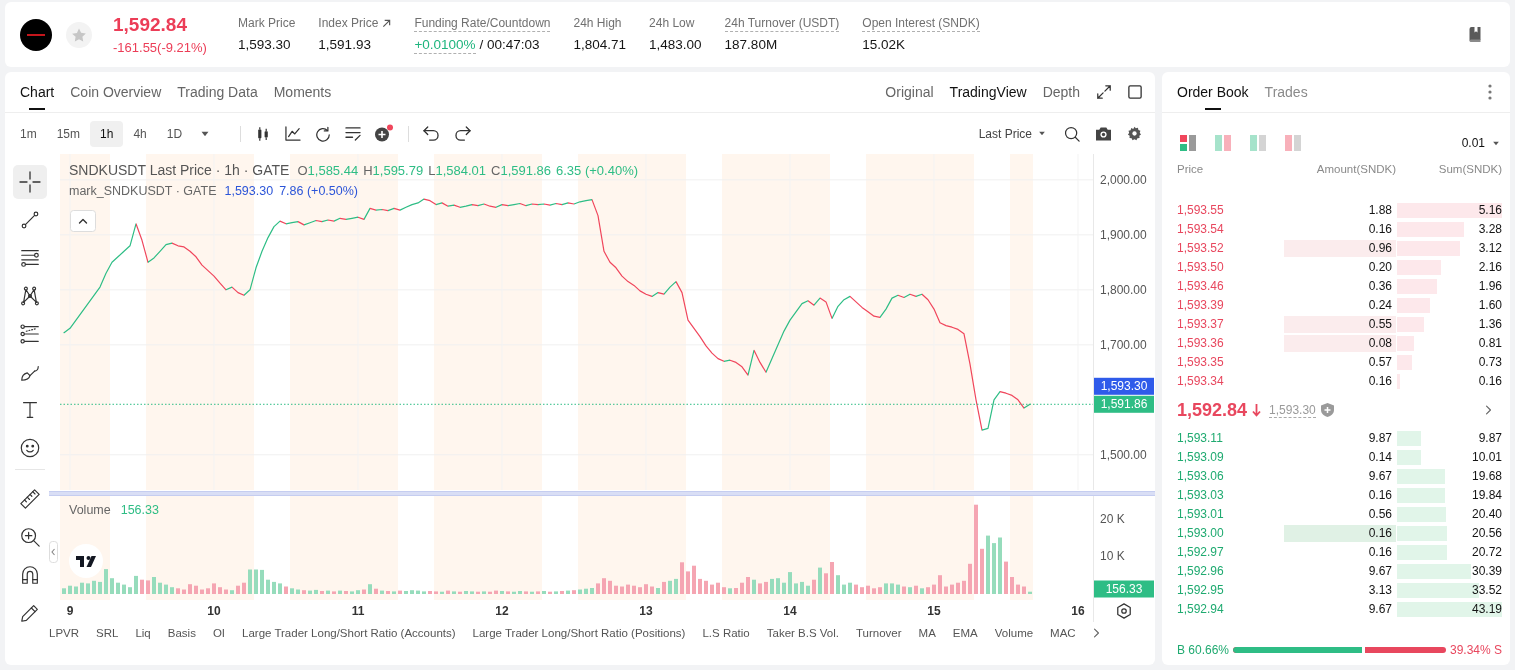 The height and width of the screenshot is (670, 1515). I want to click on more-icon, so click(1490, 92).